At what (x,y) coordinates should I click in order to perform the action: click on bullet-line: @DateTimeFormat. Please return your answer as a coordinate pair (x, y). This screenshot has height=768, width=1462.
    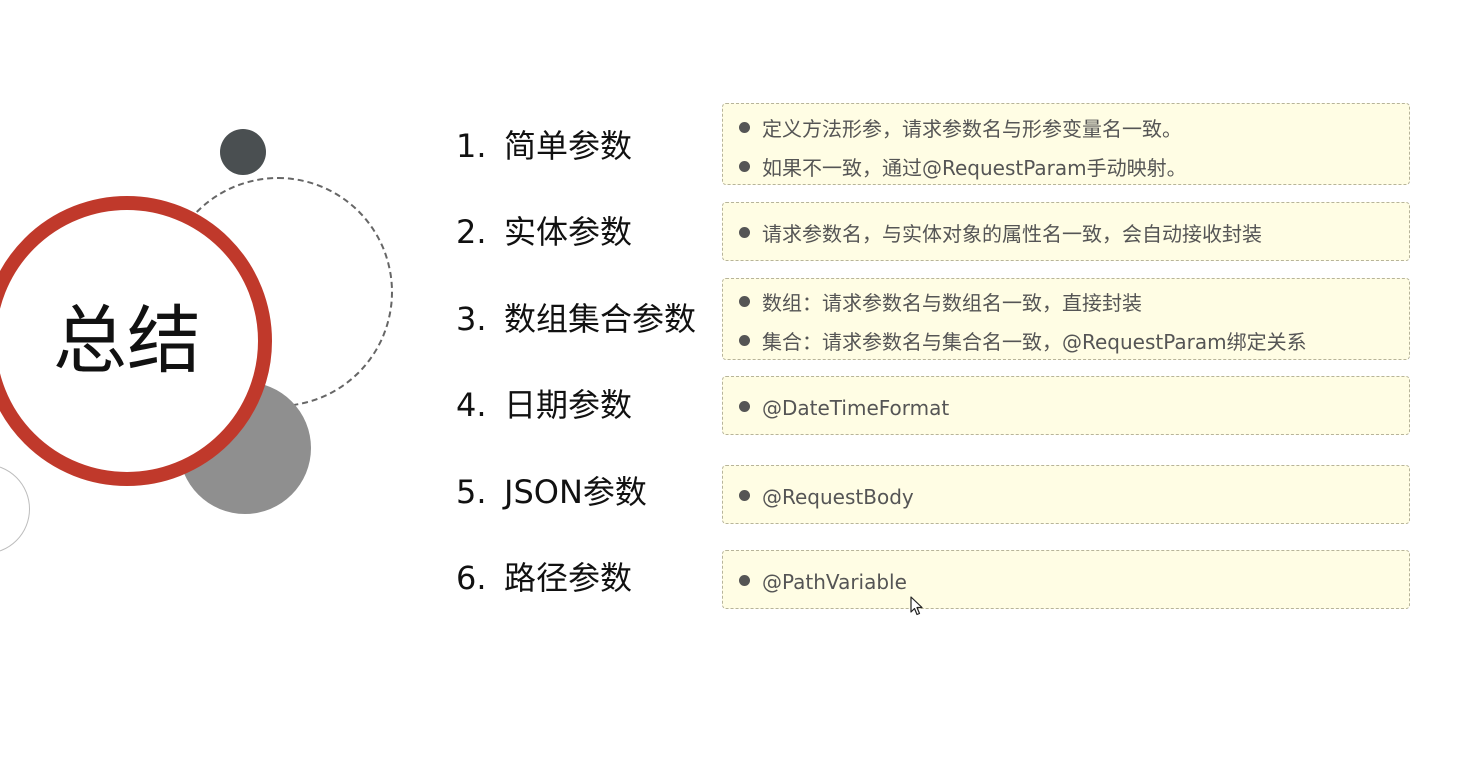
    Looking at the image, I should click on (844, 408).